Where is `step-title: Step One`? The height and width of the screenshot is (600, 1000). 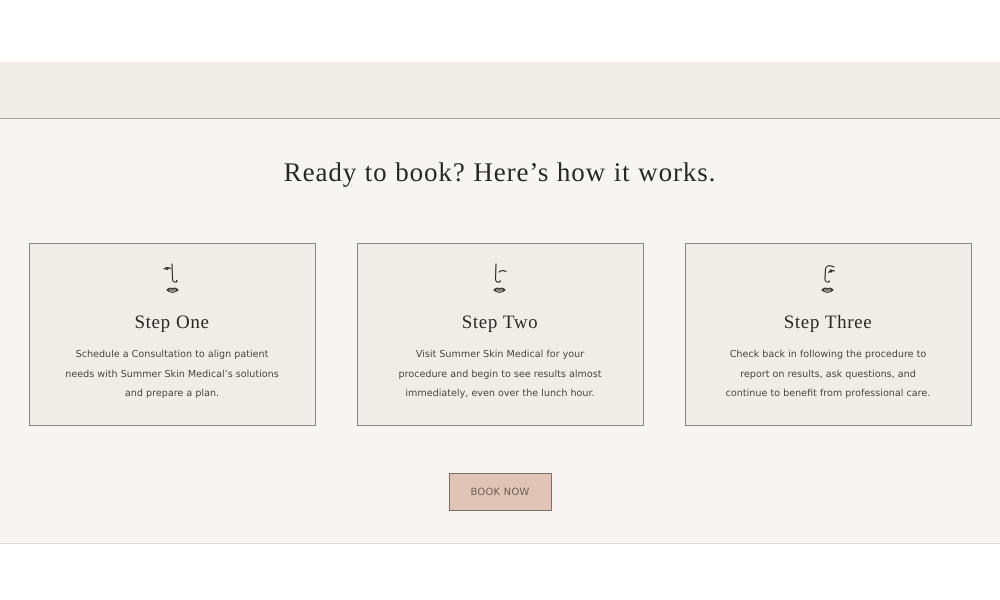 step-title: Step One is located at coordinates (172, 323).